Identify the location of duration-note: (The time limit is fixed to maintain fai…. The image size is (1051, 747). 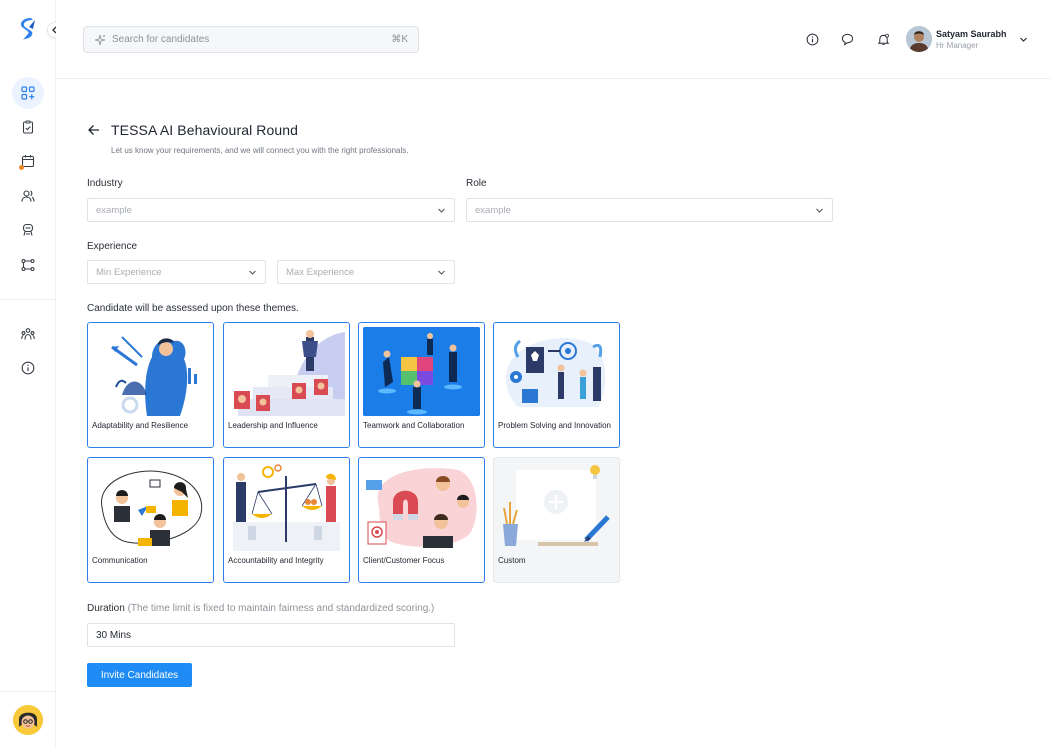
(281, 608).